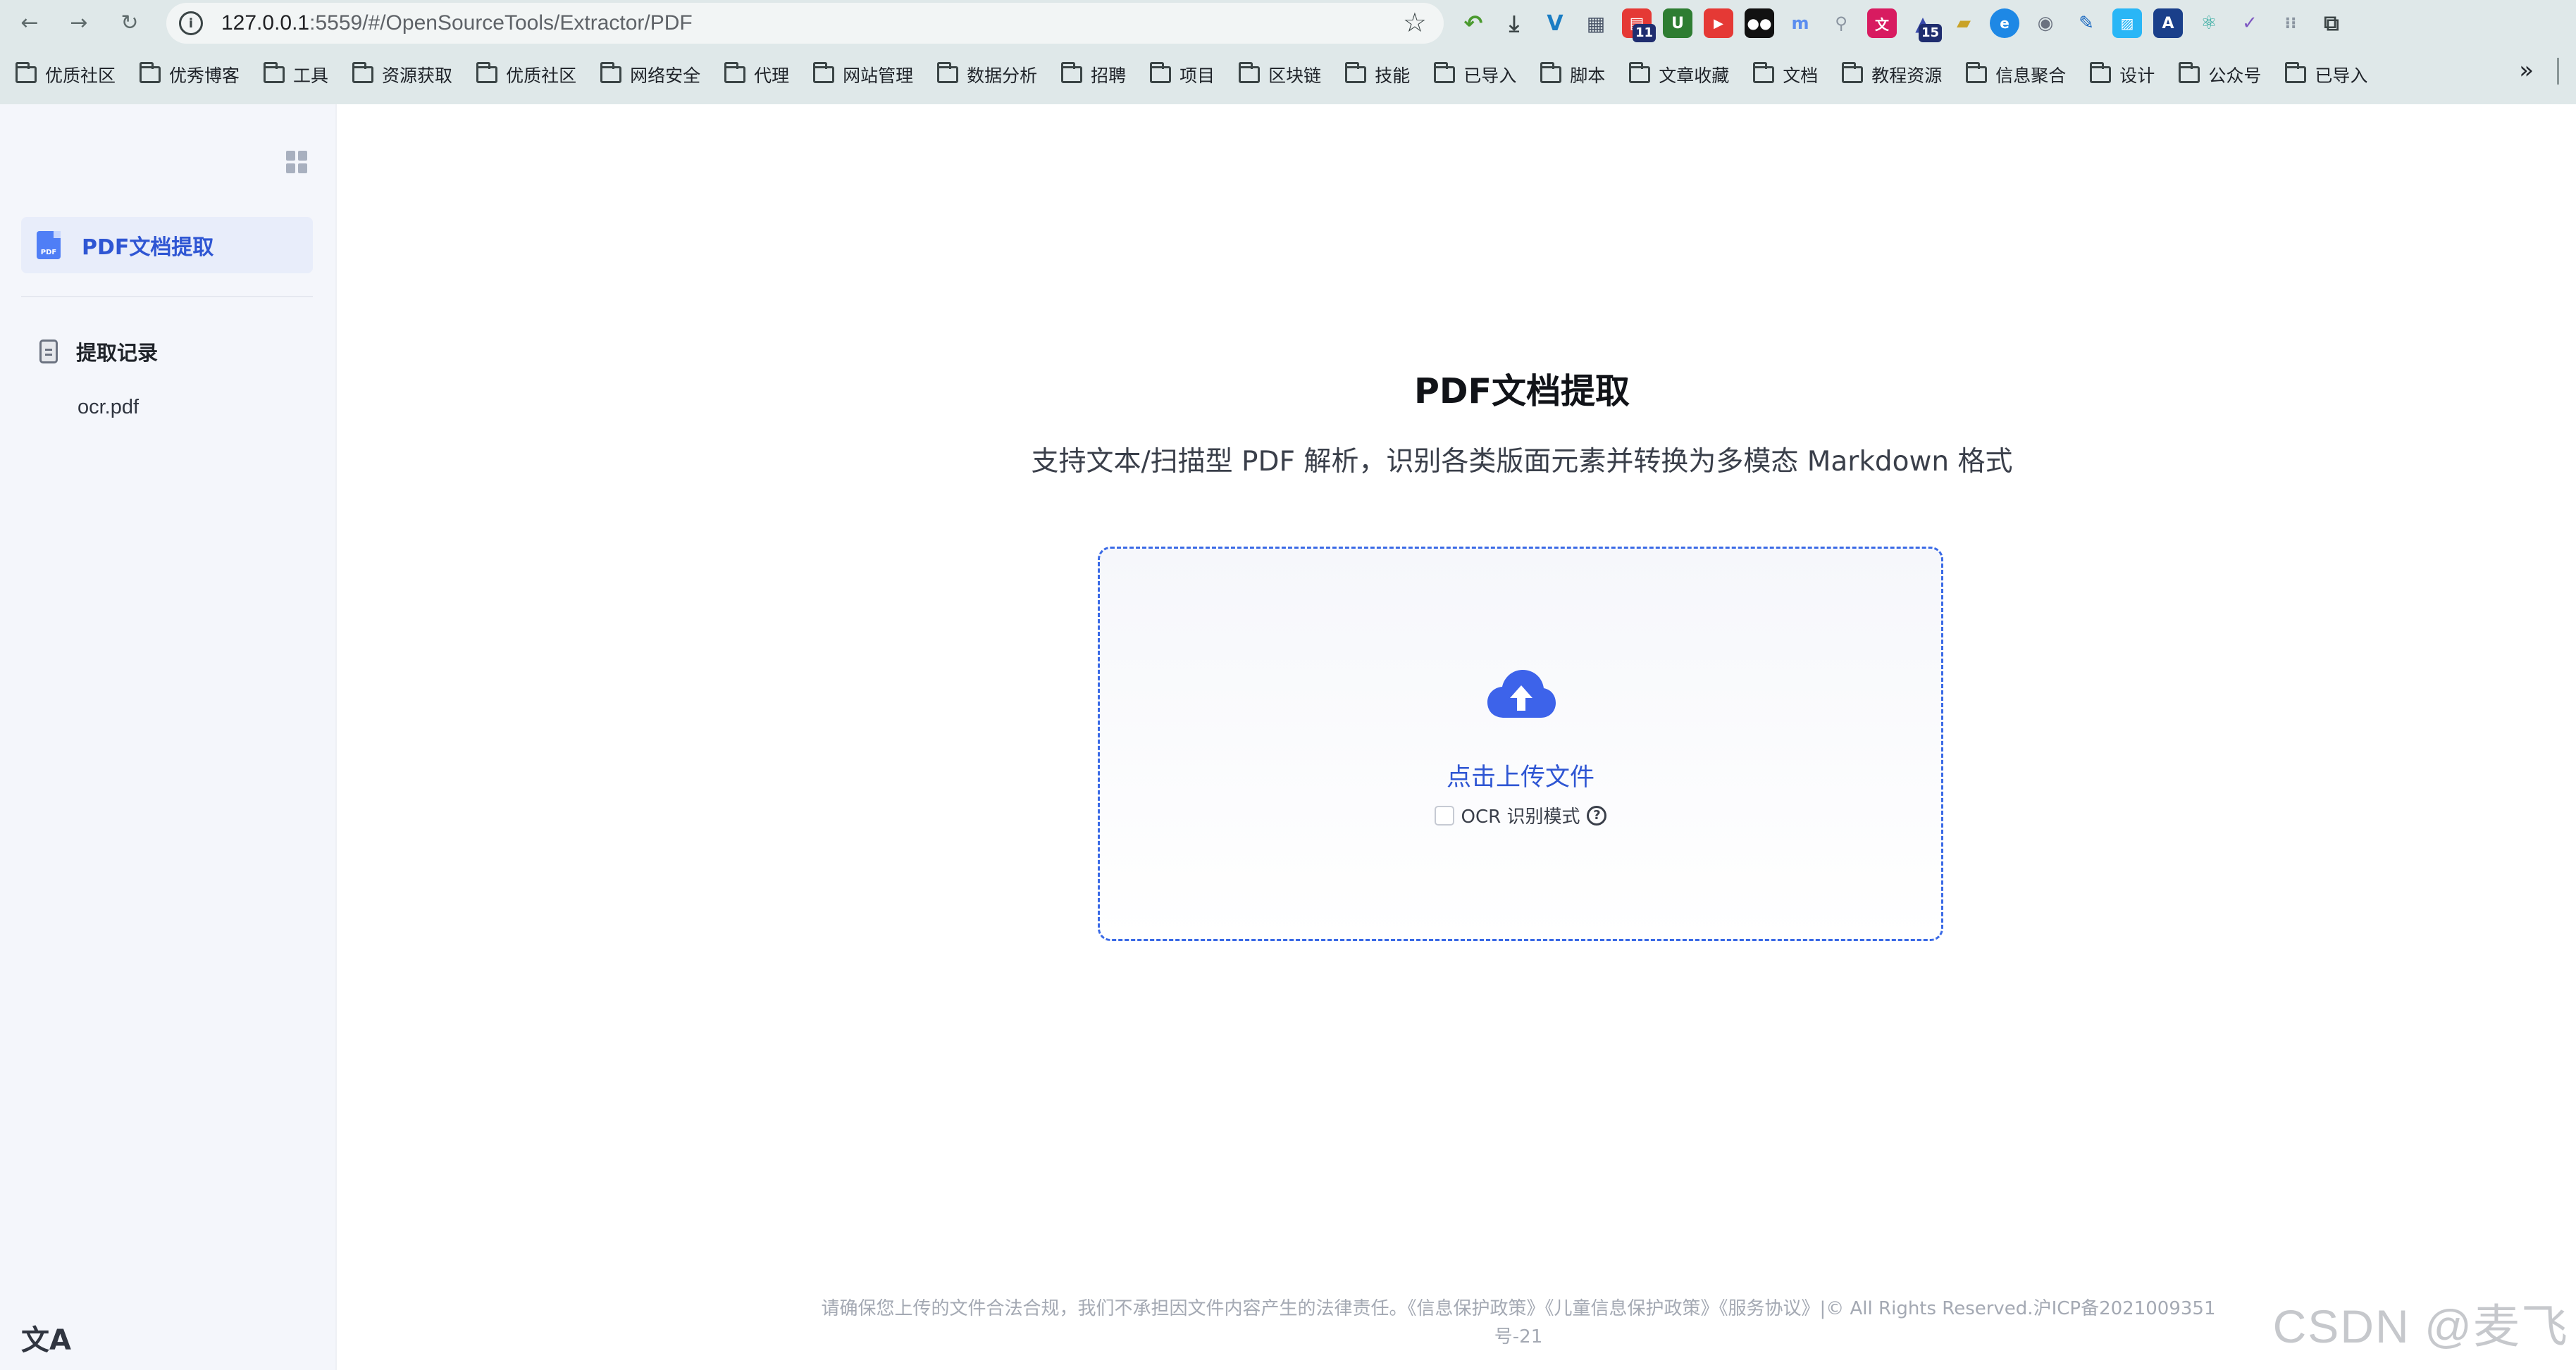  I want to click on a-extension-icon: A, so click(2168, 23).